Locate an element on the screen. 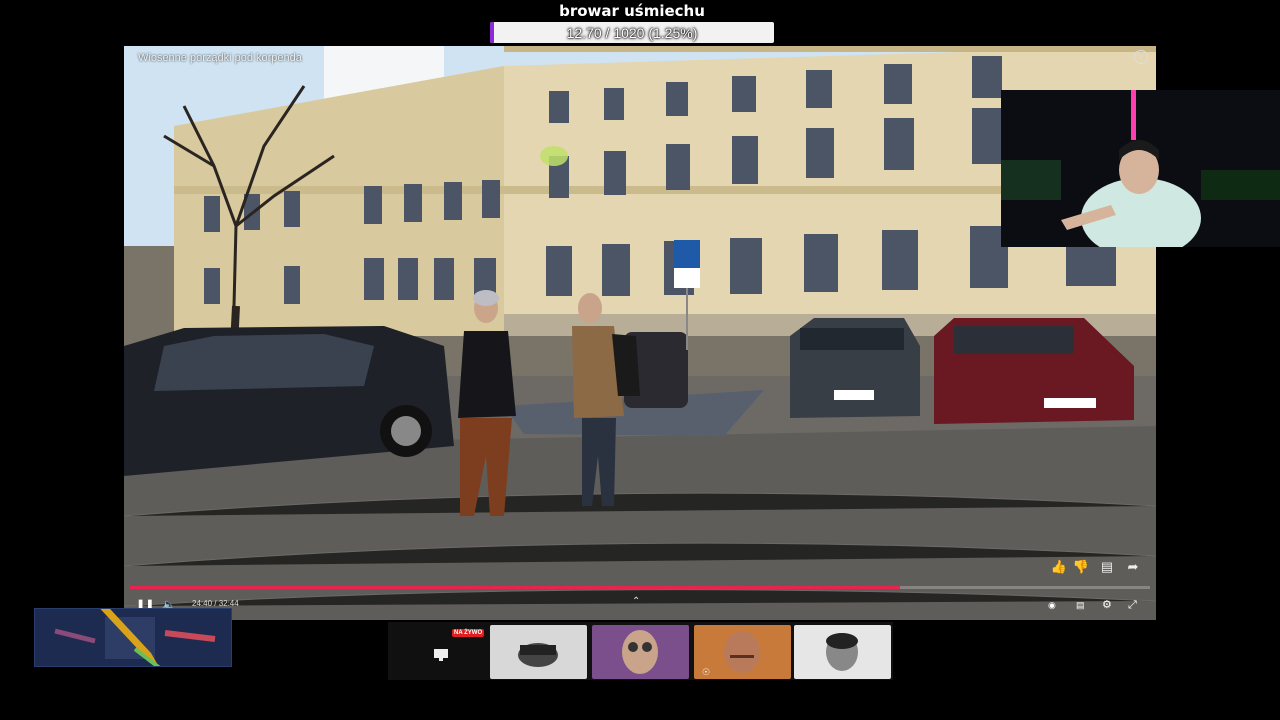 The image size is (1280, 720). goal-progress-text: 12.70 / 1020 (1.25%) is located at coordinates (632, 33).